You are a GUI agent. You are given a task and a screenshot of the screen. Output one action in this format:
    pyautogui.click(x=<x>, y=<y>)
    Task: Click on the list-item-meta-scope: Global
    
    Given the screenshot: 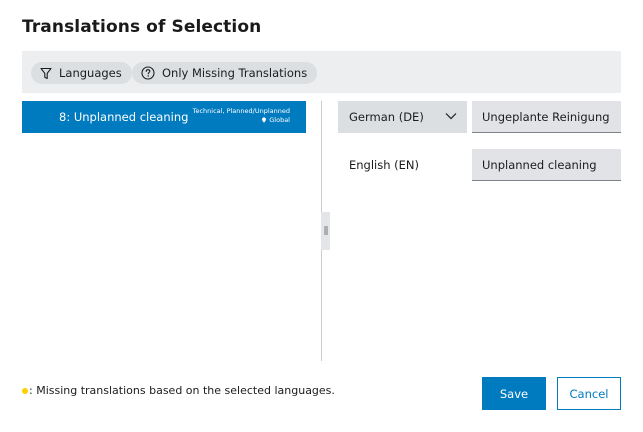 What is the action you would take?
    pyautogui.click(x=279, y=120)
    